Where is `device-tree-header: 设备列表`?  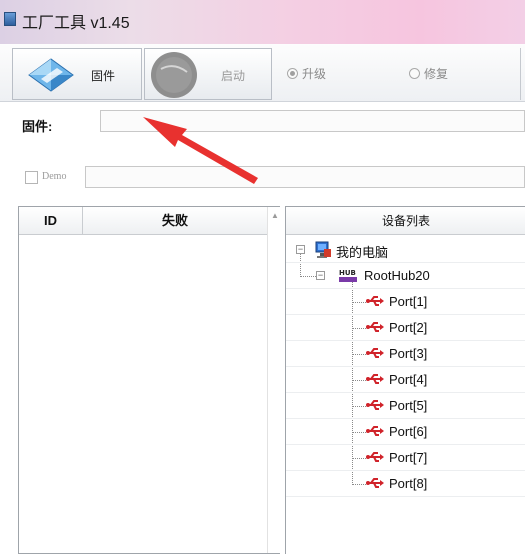 device-tree-header: 设备列表 is located at coordinates (405, 221).